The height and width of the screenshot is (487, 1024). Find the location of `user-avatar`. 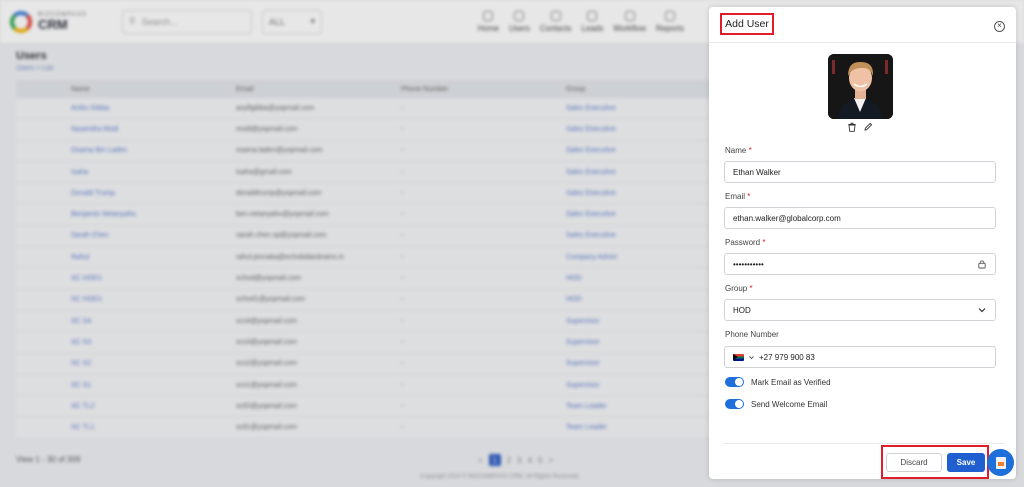

user-avatar is located at coordinates (860, 86).